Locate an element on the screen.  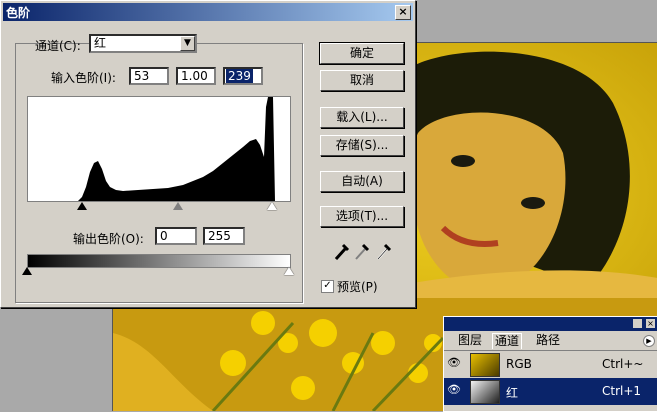
output-gradient-bar is located at coordinates (159, 261).